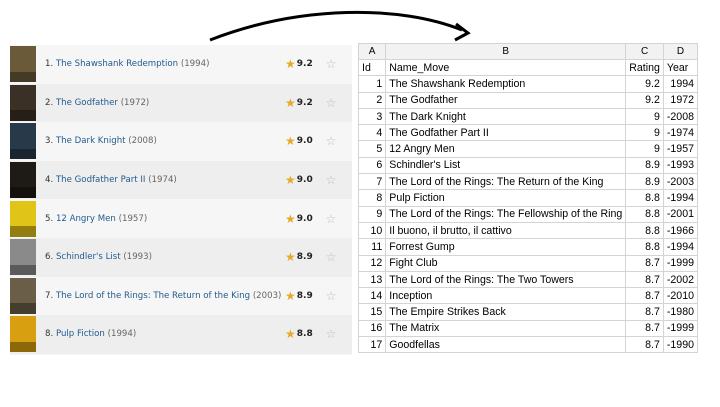 This screenshot has width=720, height=407. What do you see at coordinates (506, 51) in the screenshot?
I see `column-header-b: B` at bounding box center [506, 51].